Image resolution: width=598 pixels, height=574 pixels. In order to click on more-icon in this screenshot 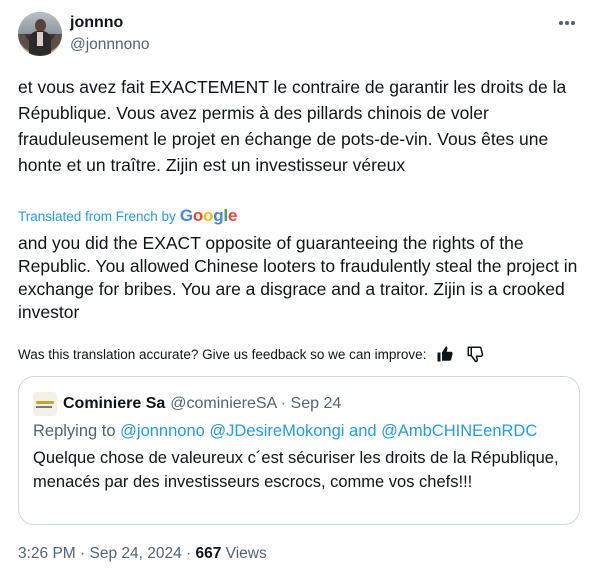, I will do `click(567, 23)`.